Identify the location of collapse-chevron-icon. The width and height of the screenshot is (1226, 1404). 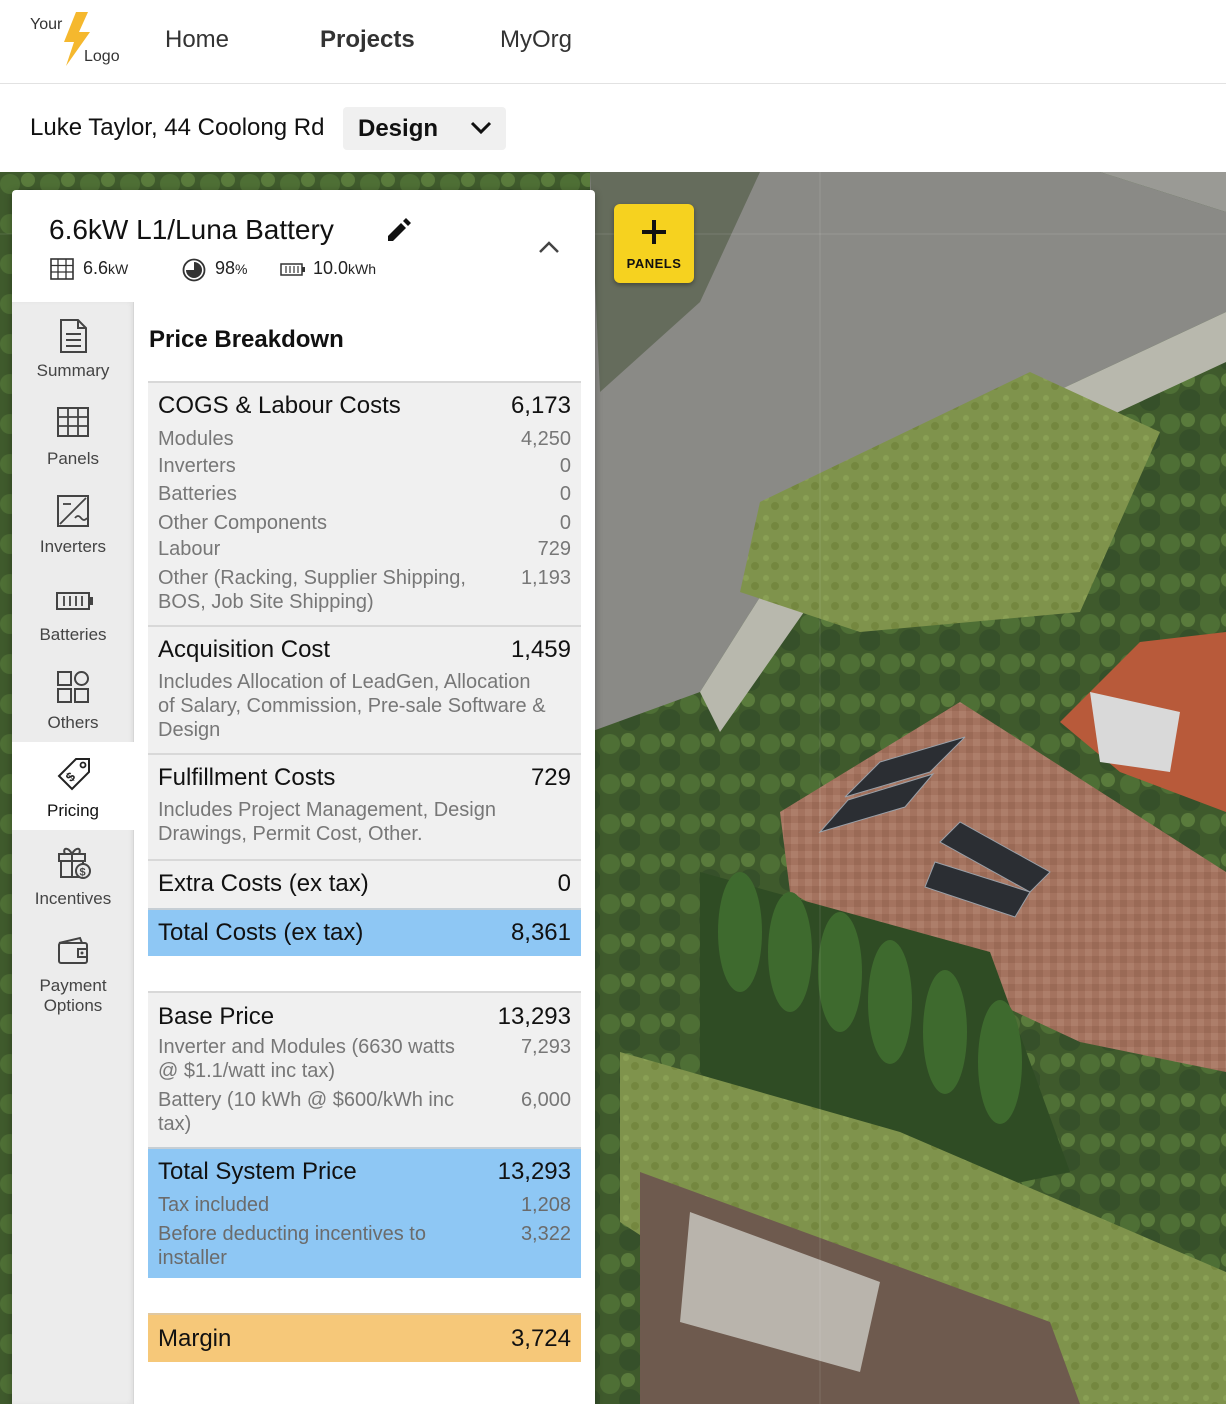
(549, 247).